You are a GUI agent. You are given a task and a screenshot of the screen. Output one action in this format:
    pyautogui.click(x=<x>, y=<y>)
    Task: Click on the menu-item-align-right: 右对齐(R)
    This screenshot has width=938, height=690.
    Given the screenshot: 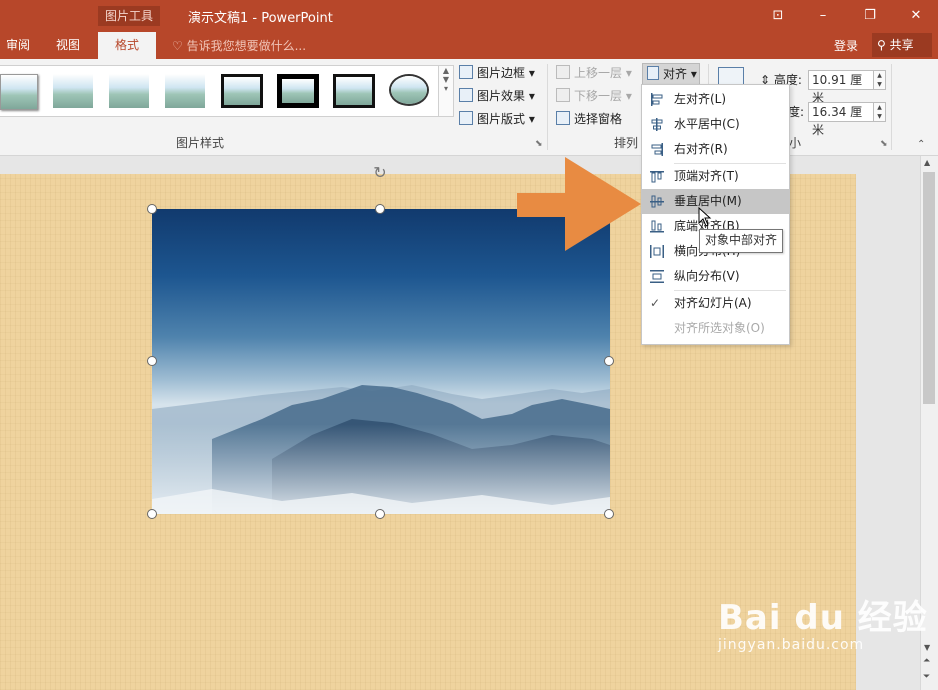 What is the action you would take?
    pyautogui.click(x=715, y=149)
    